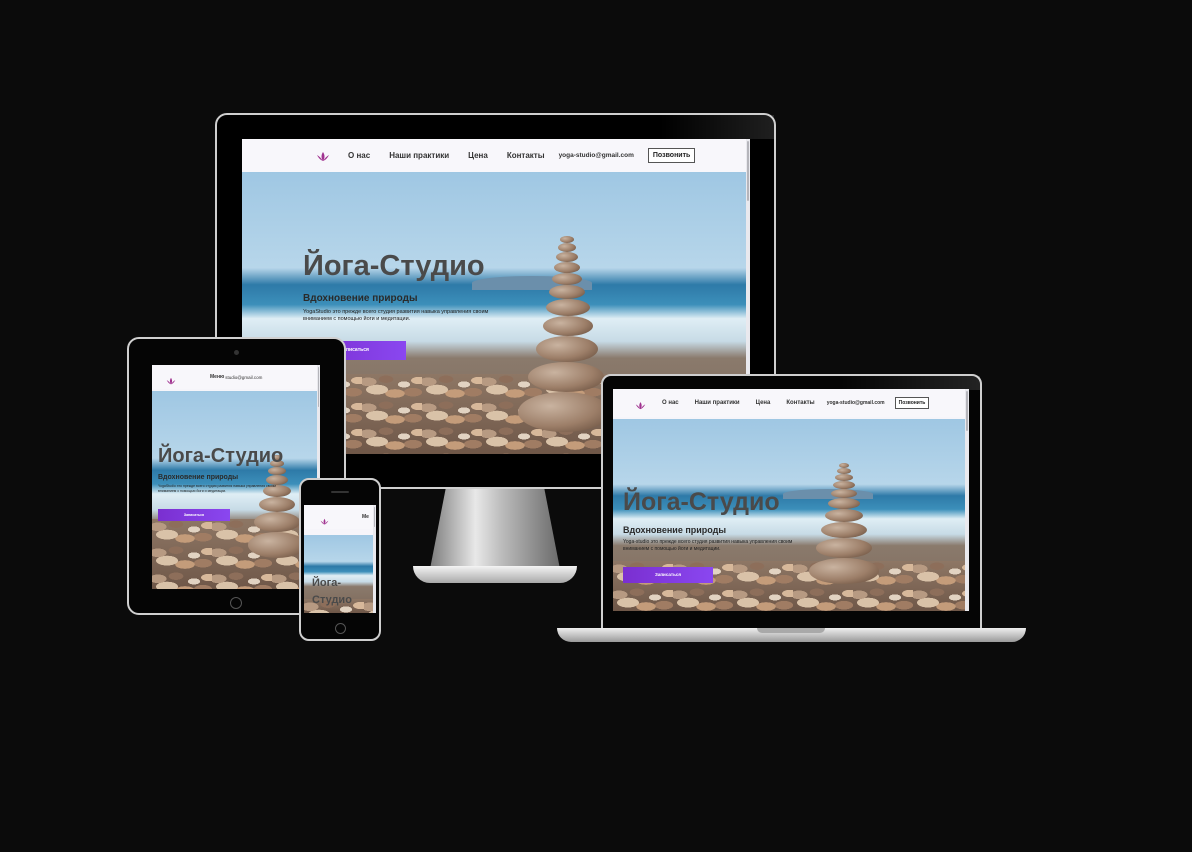 The image size is (1192, 852). I want to click on hero-title-line1: Йога-, so click(326, 583).